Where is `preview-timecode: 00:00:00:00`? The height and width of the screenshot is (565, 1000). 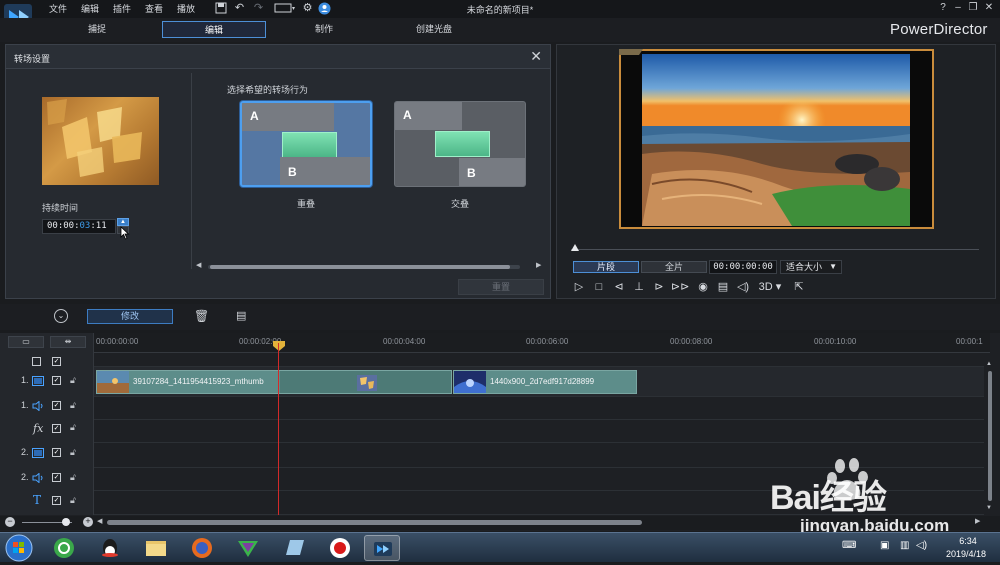
preview-timecode: 00:00:00:00 is located at coordinates (743, 267).